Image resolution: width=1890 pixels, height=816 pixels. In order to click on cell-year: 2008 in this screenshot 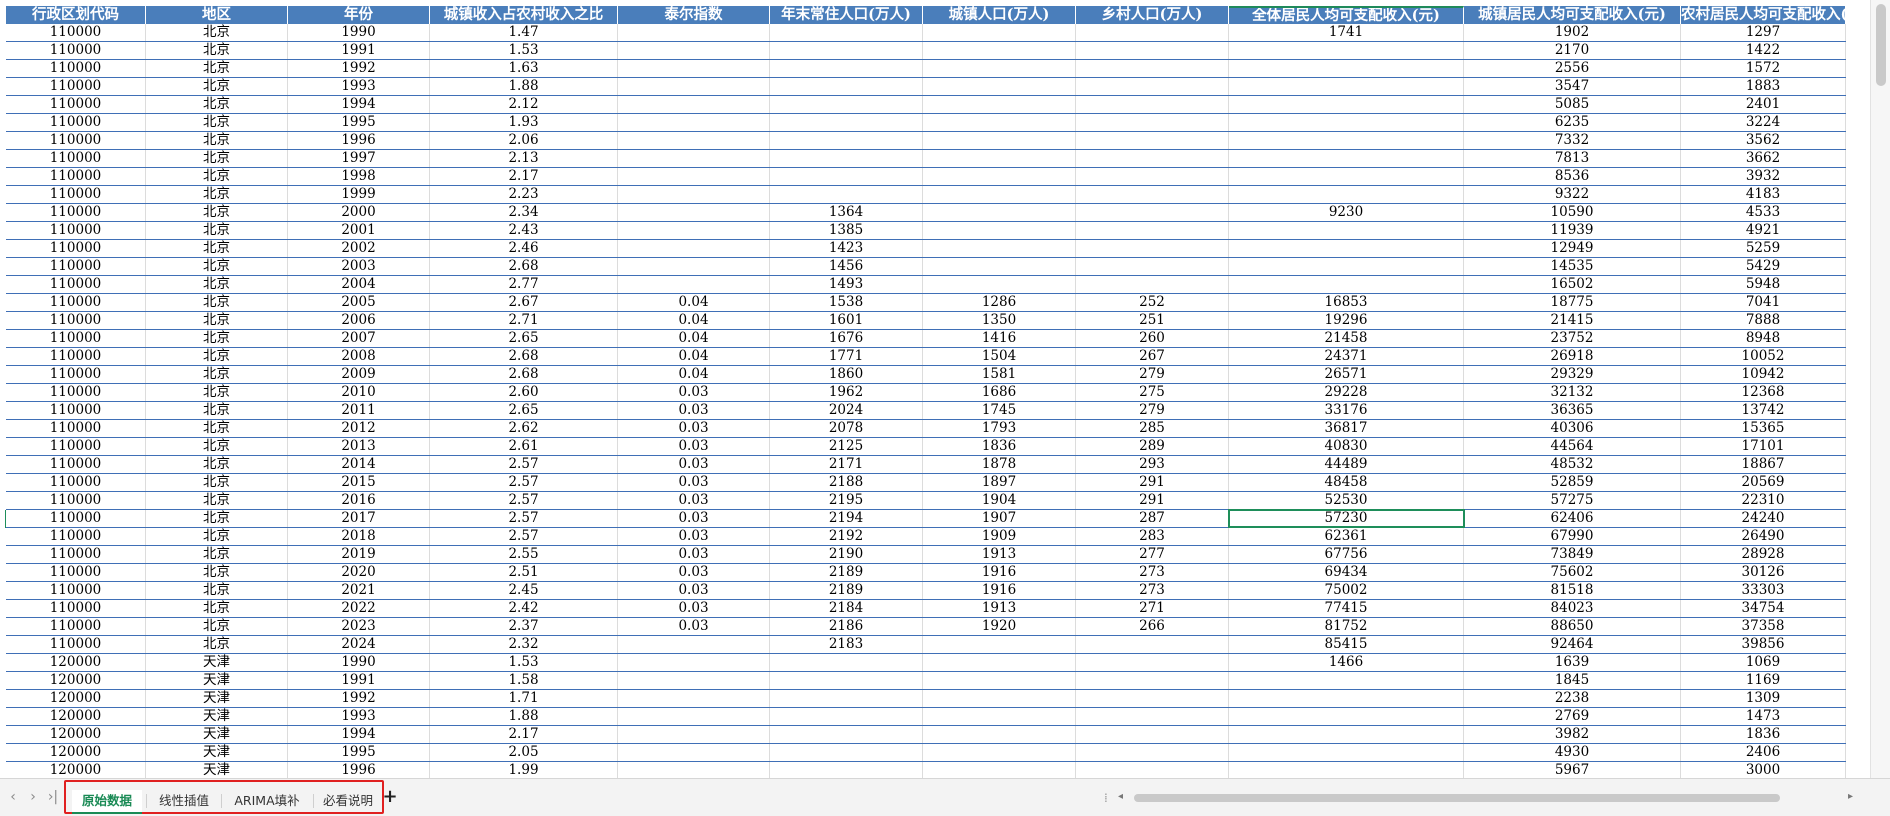, I will do `click(359, 356)`.